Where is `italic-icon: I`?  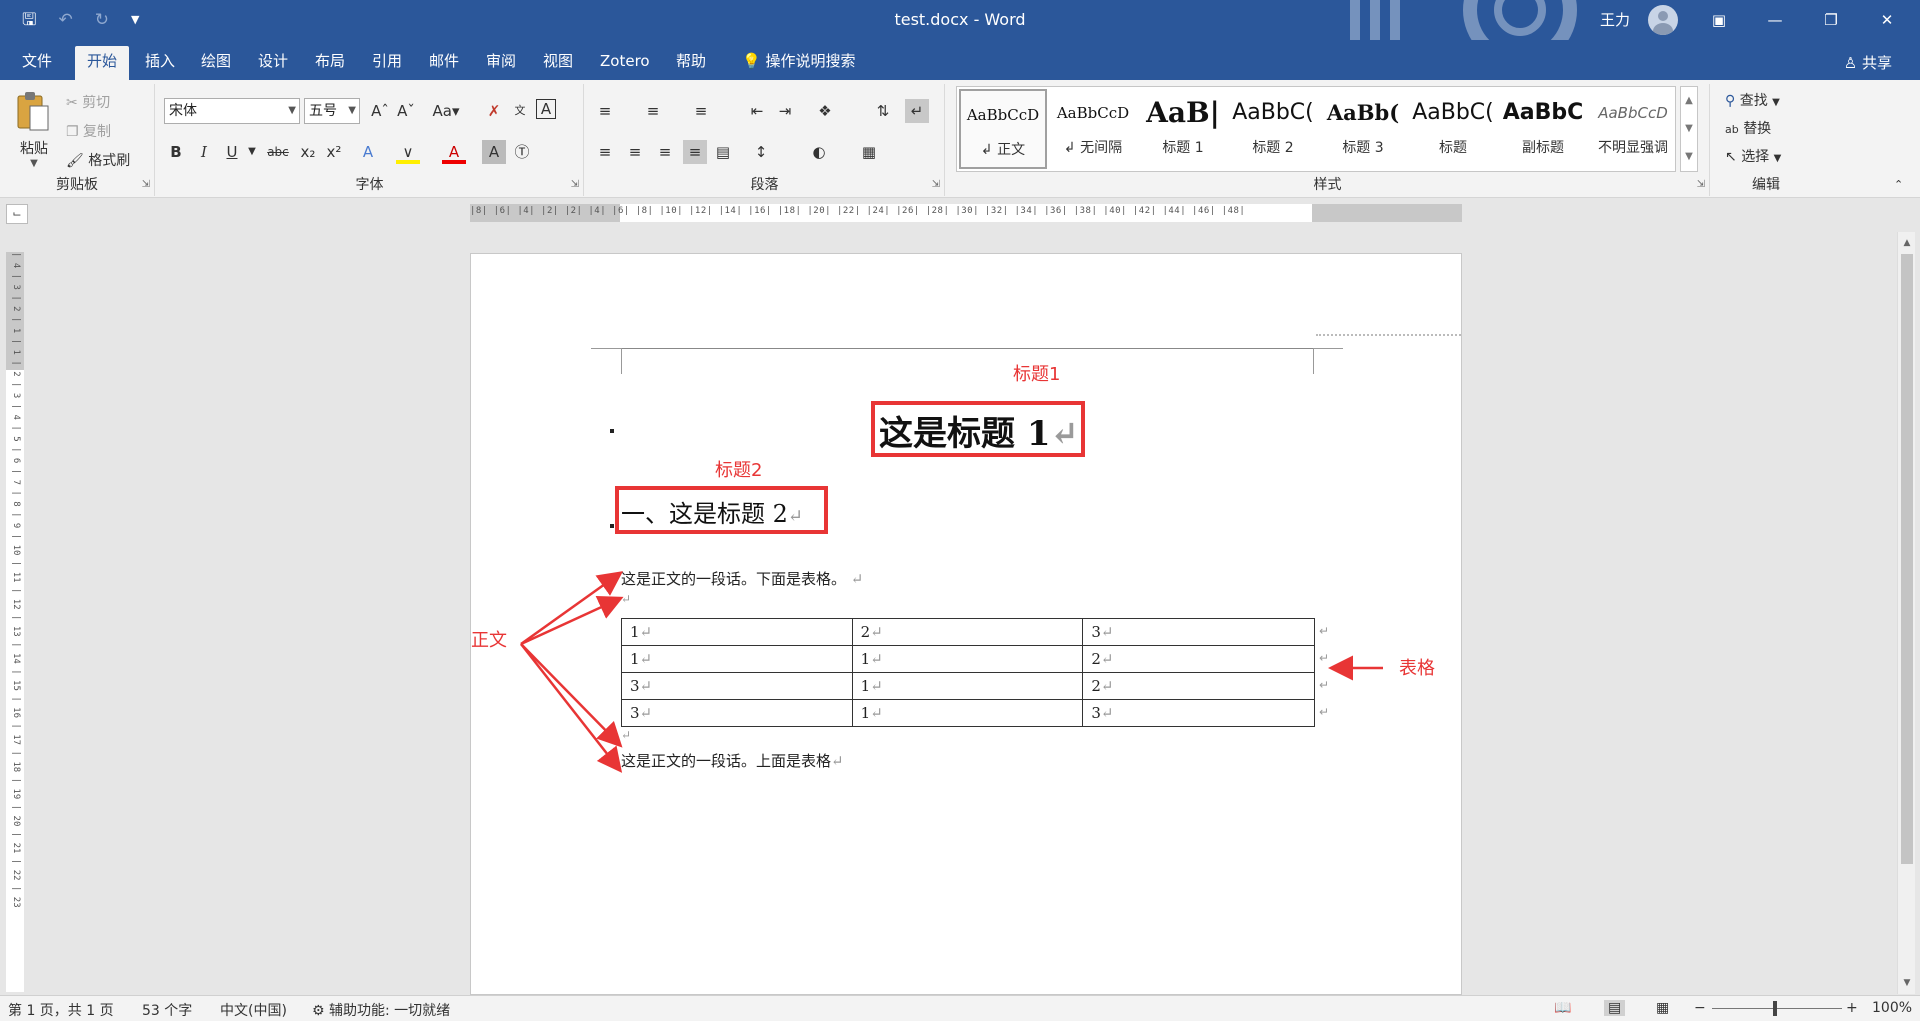 italic-icon: I is located at coordinates (204, 152).